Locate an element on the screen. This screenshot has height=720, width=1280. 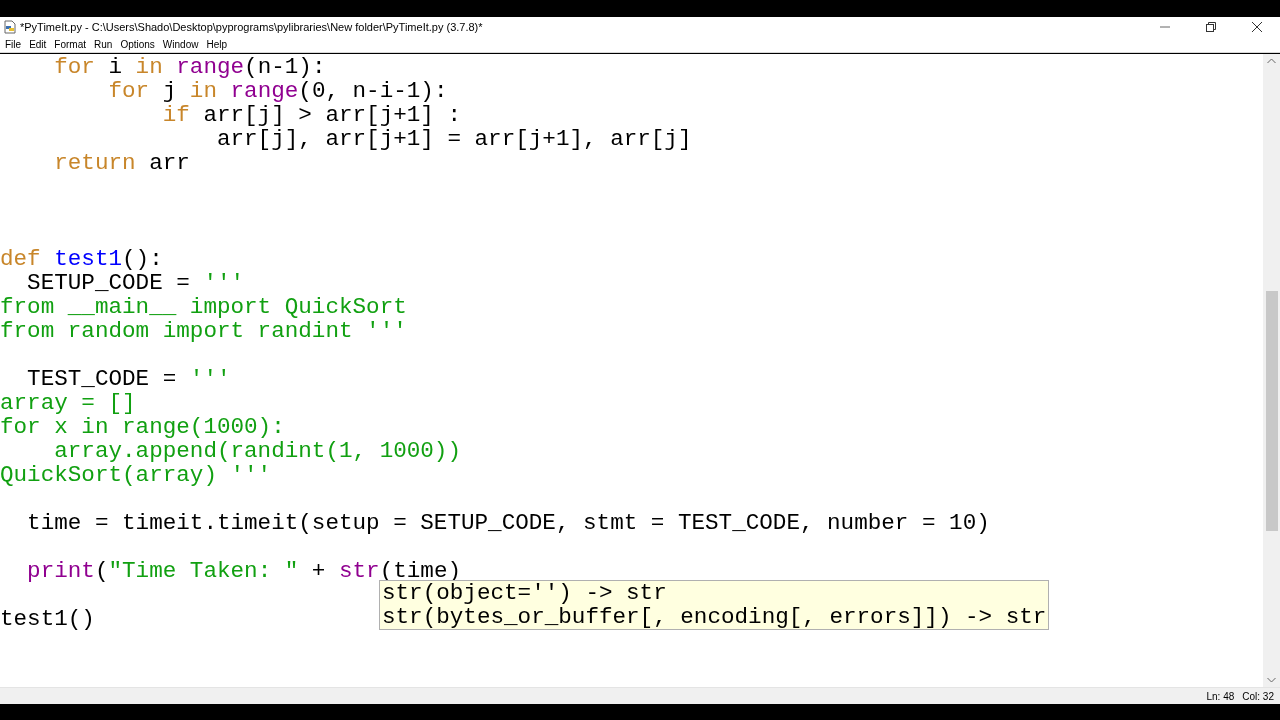
code-line: for j in range(0, n-i-1): is located at coordinates (277, 91).